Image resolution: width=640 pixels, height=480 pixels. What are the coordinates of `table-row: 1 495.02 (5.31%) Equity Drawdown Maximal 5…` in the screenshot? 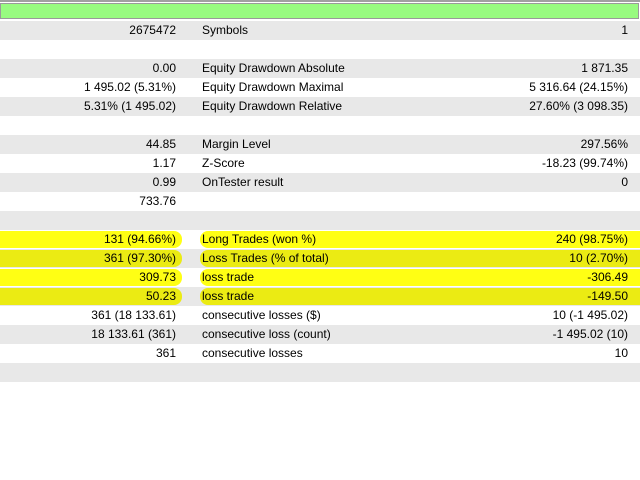 It's located at (320, 87).